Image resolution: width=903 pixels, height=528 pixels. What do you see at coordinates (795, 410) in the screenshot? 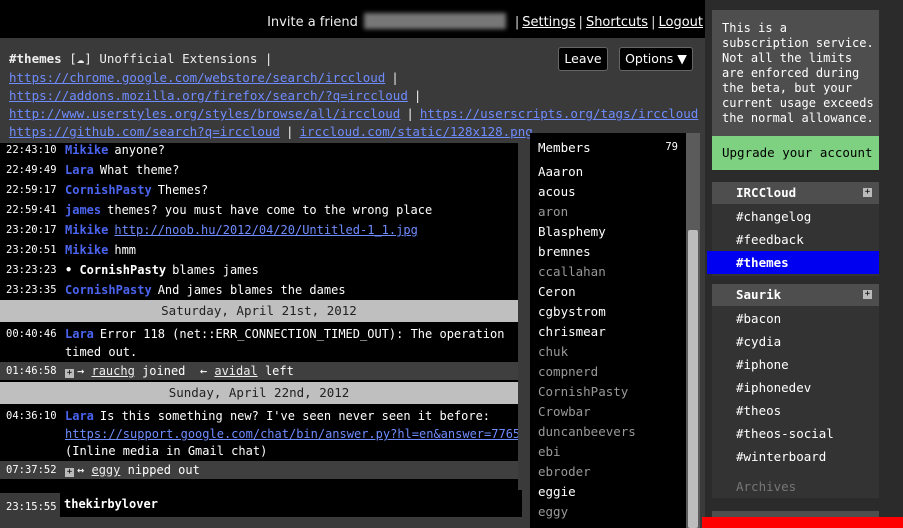
I see `channel-item: #theos` at bounding box center [795, 410].